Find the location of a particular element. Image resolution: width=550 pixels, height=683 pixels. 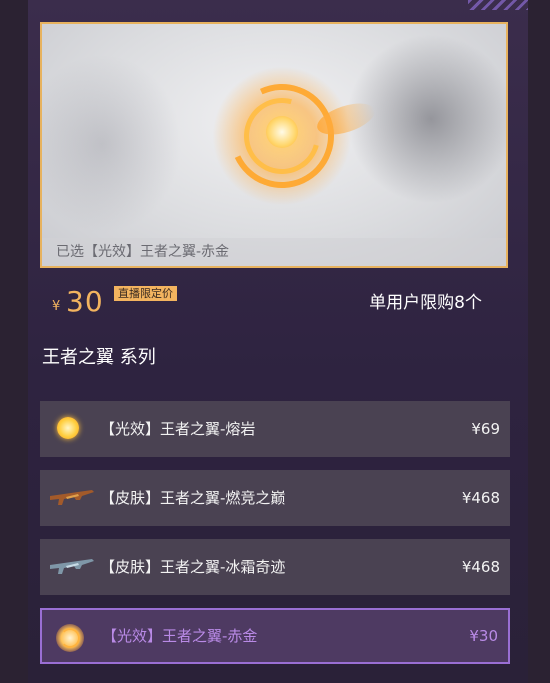

live-price-badge: 直播限定价 is located at coordinates (145, 293).